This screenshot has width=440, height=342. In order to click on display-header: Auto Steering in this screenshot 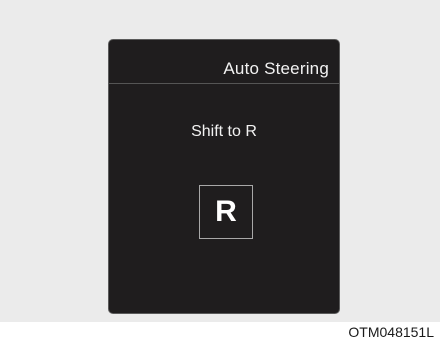, I will do `click(224, 62)`.